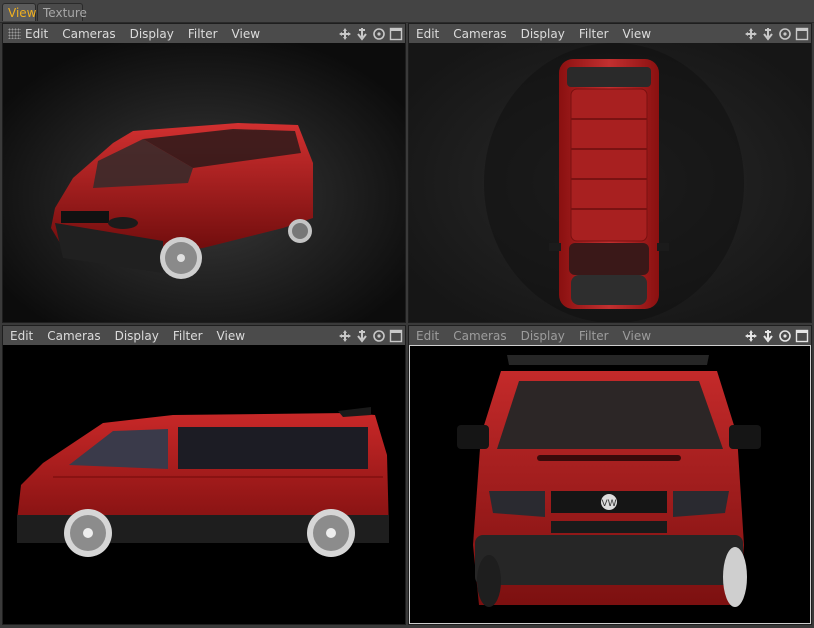  I want to click on tab-bar: View Texture, so click(407, 11).